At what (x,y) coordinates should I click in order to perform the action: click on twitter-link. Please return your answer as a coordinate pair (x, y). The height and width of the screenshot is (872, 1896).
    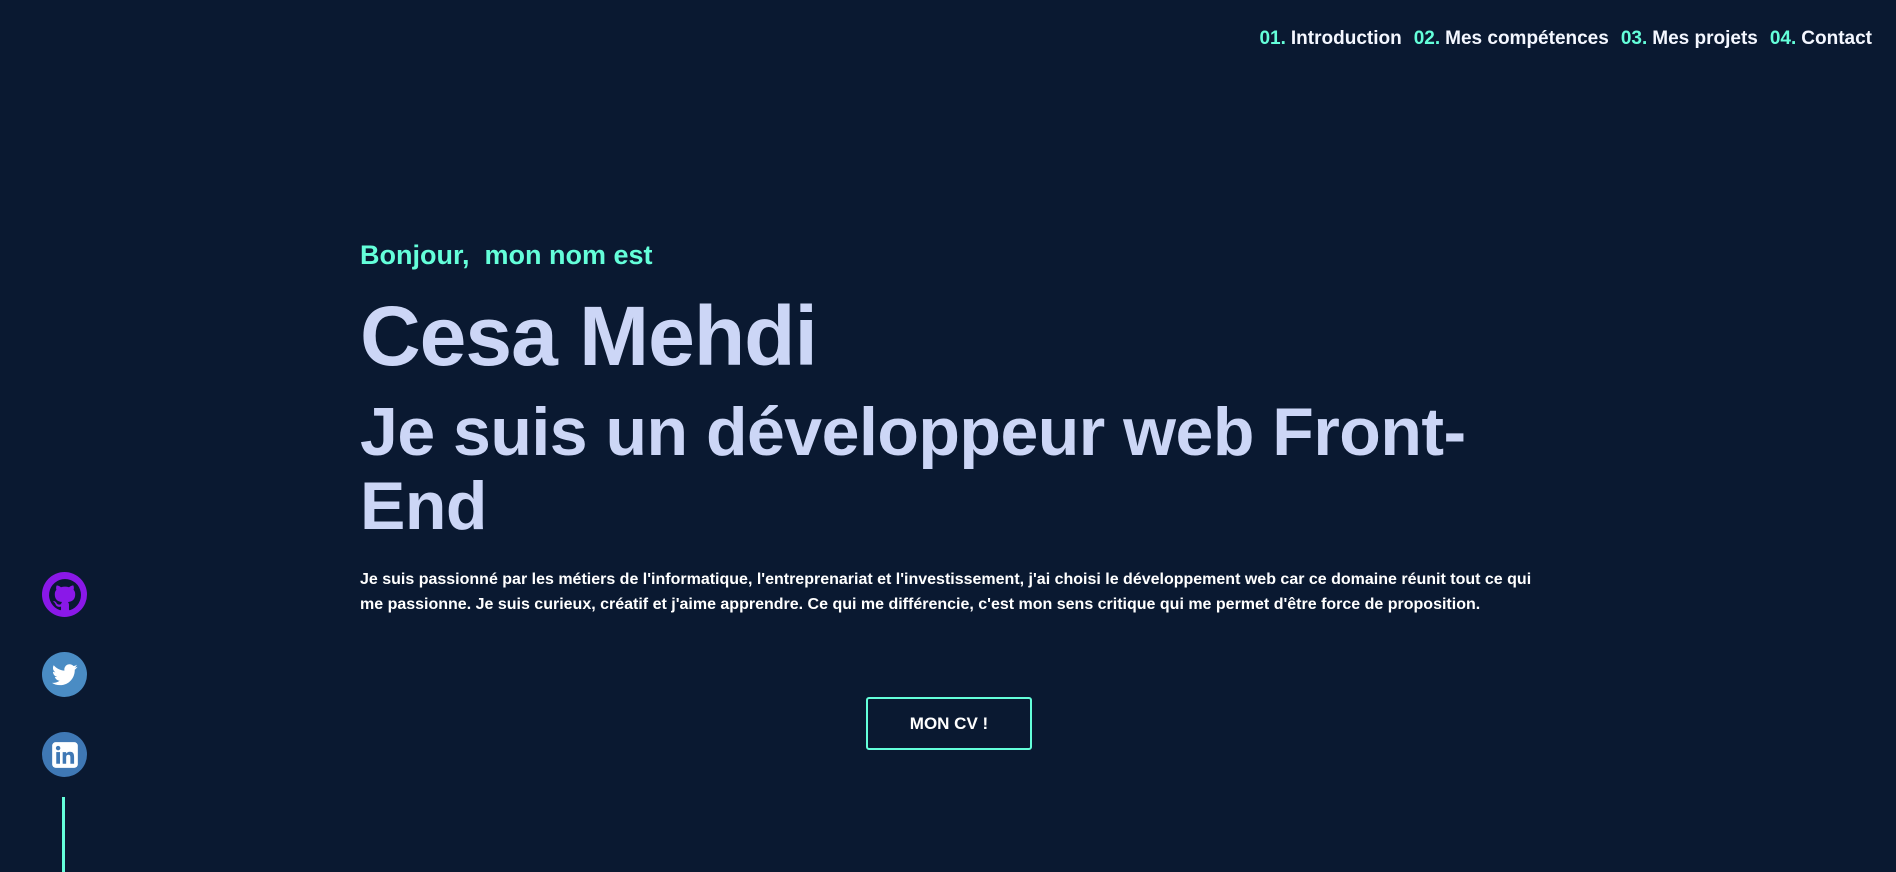
    Looking at the image, I should click on (64, 674).